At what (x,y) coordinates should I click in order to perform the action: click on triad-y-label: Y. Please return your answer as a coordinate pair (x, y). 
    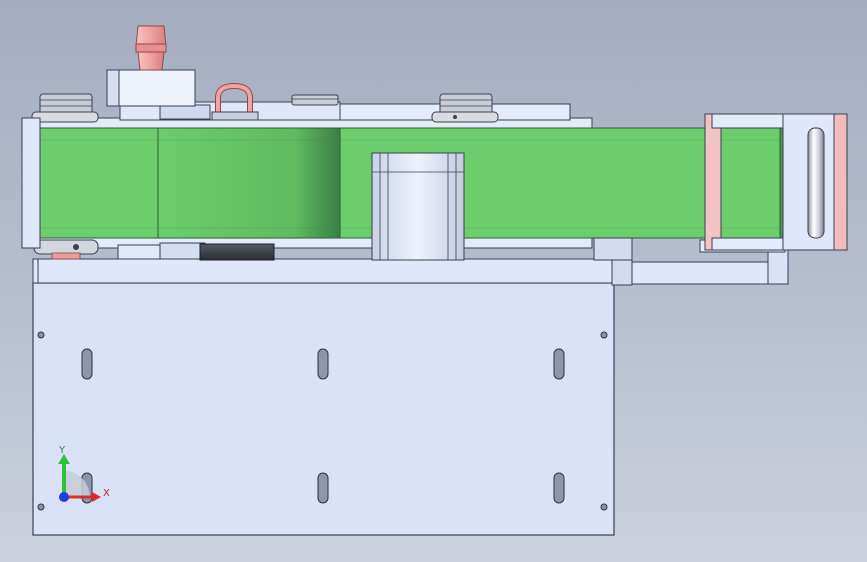
    Looking at the image, I should click on (62, 450).